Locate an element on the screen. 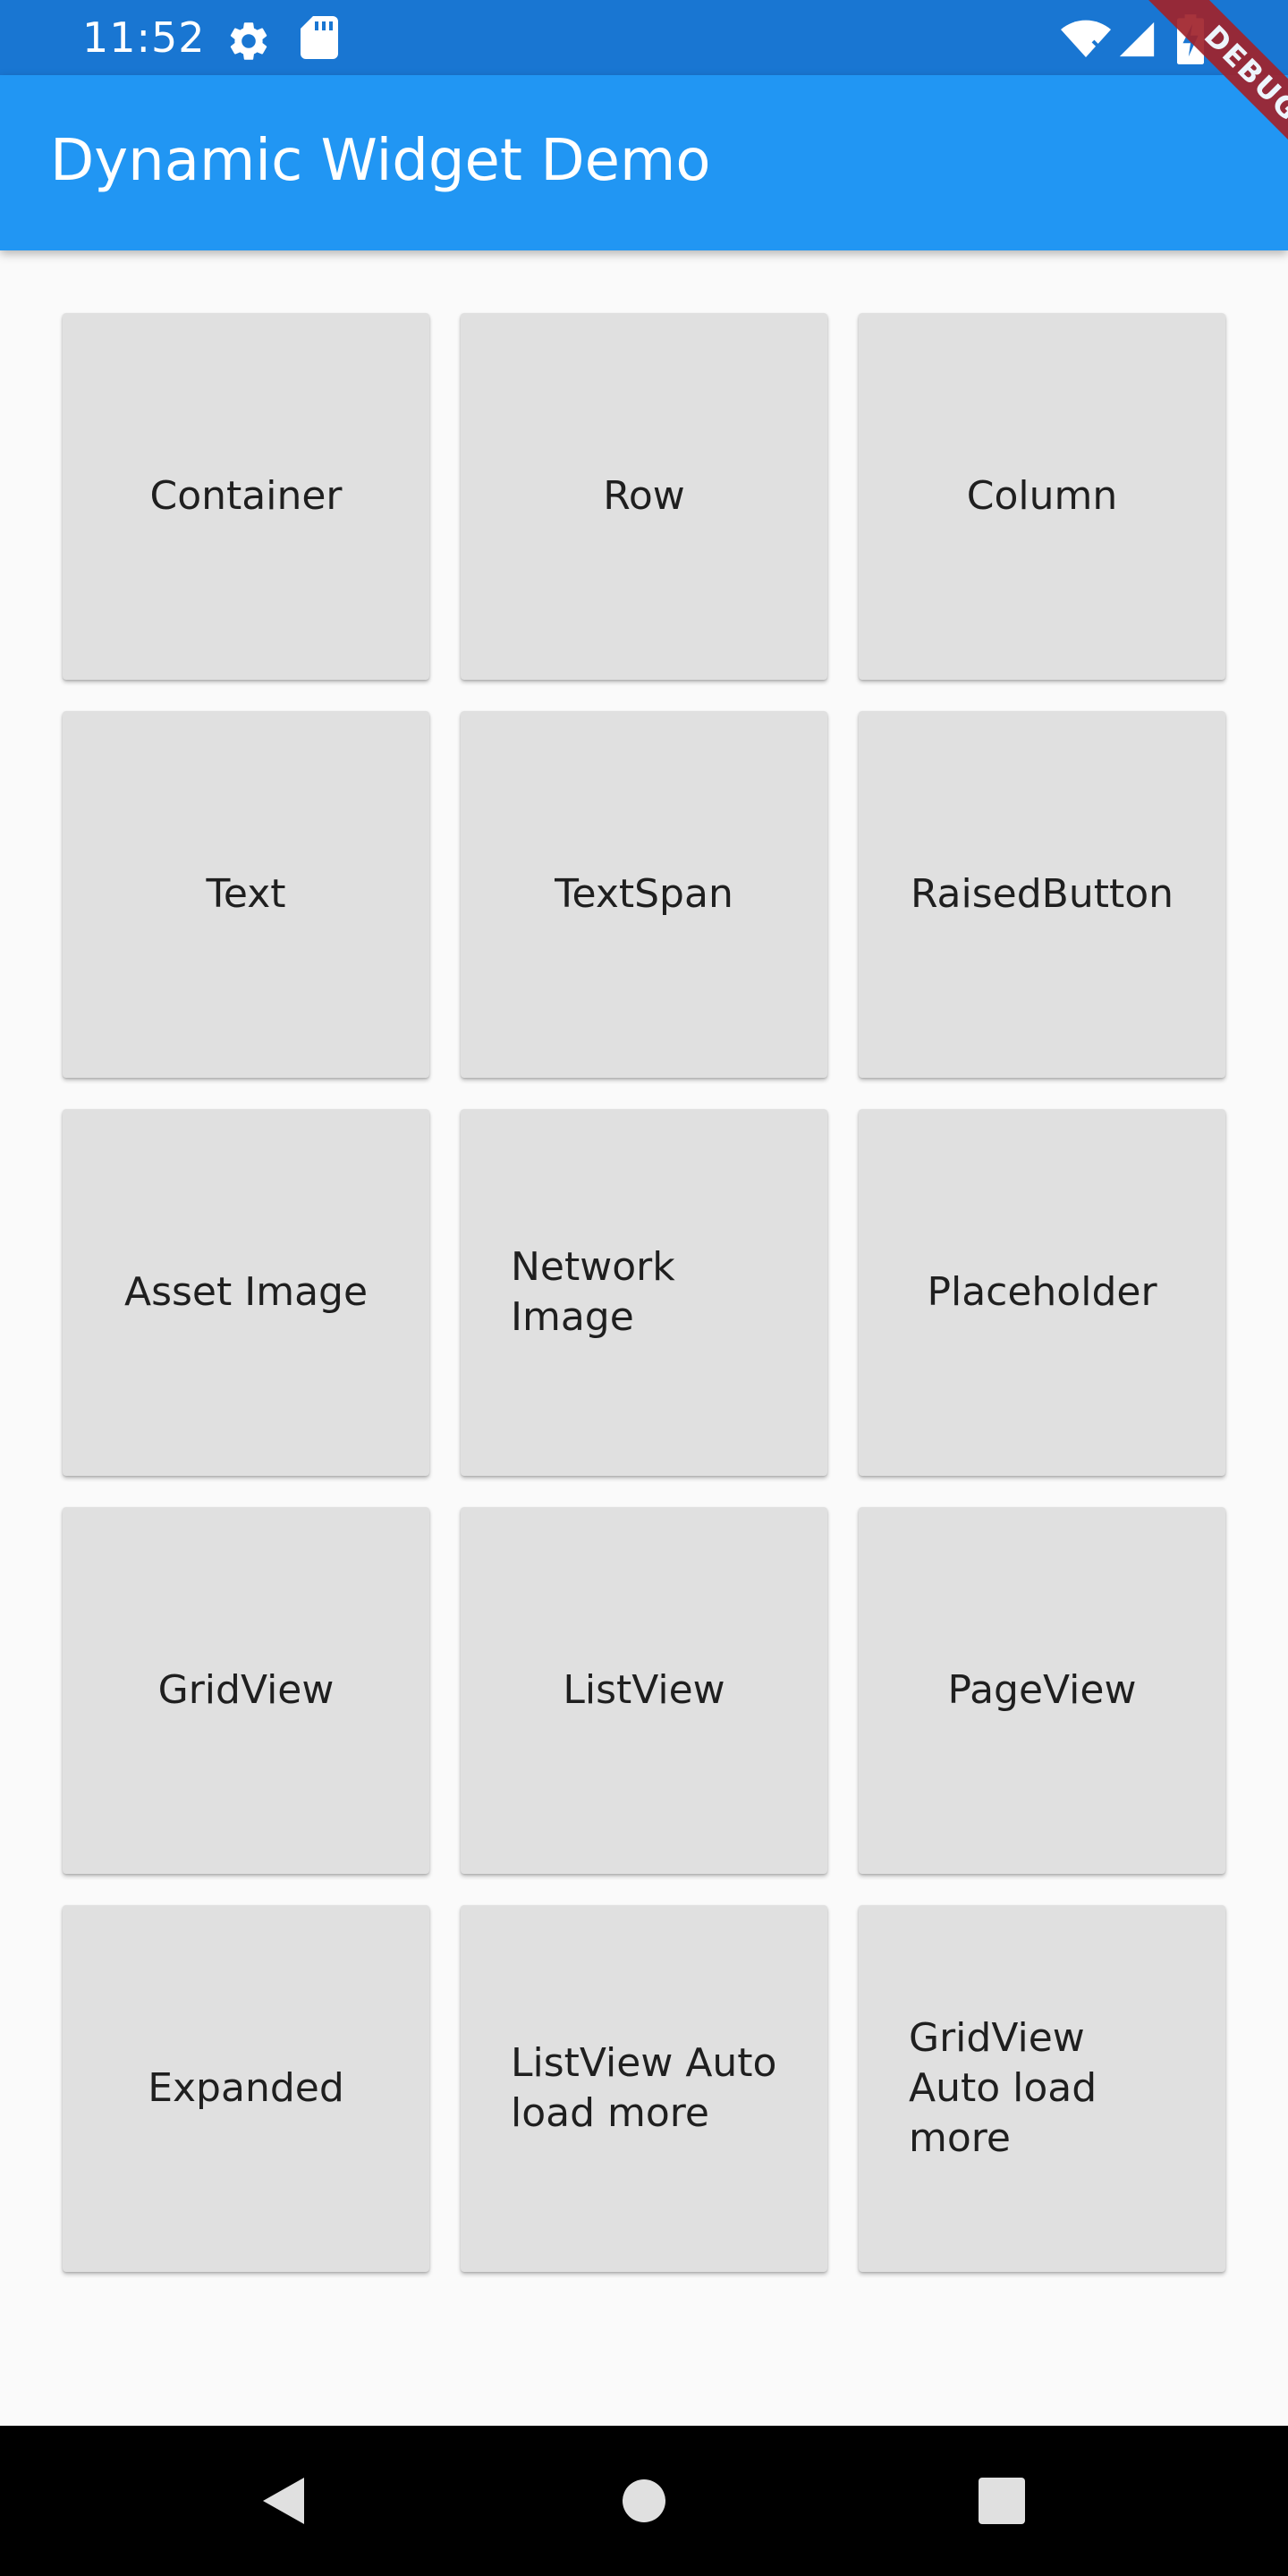  tile-textspan: TextSpan is located at coordinates (644, 894).